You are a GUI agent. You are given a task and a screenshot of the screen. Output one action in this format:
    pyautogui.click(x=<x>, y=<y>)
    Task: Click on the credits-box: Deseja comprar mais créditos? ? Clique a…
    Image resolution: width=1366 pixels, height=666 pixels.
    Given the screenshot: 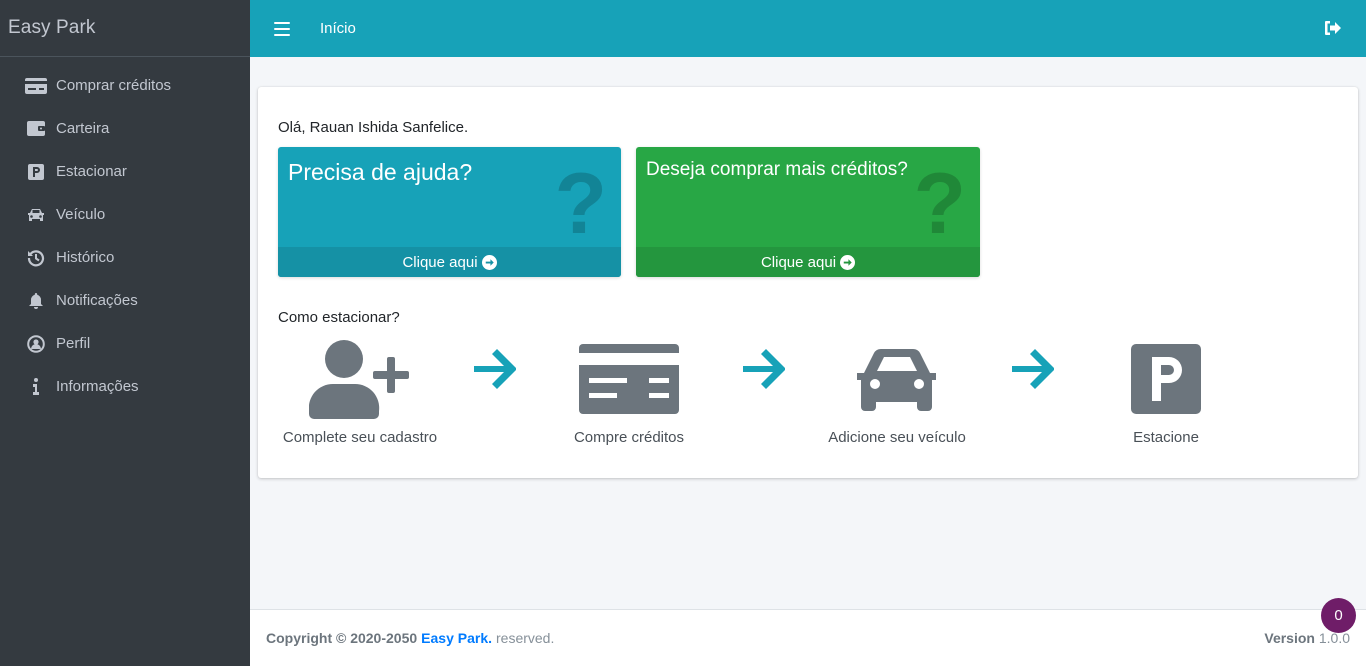 What is the action you would take?
    pyautogui.click(x=808, y=212)
    